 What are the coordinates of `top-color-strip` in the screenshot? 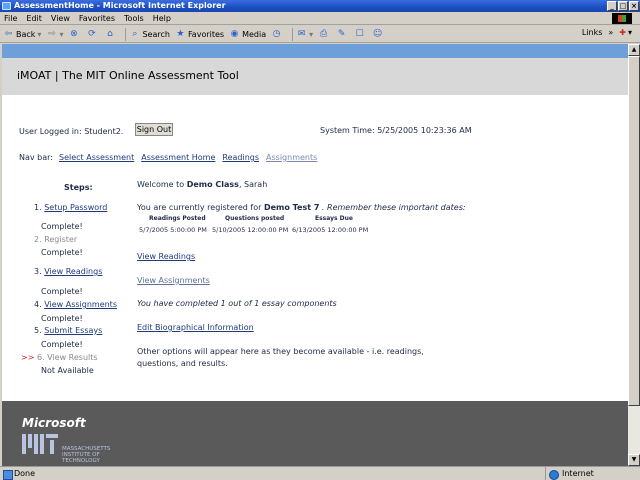 It's located at (315, 51).